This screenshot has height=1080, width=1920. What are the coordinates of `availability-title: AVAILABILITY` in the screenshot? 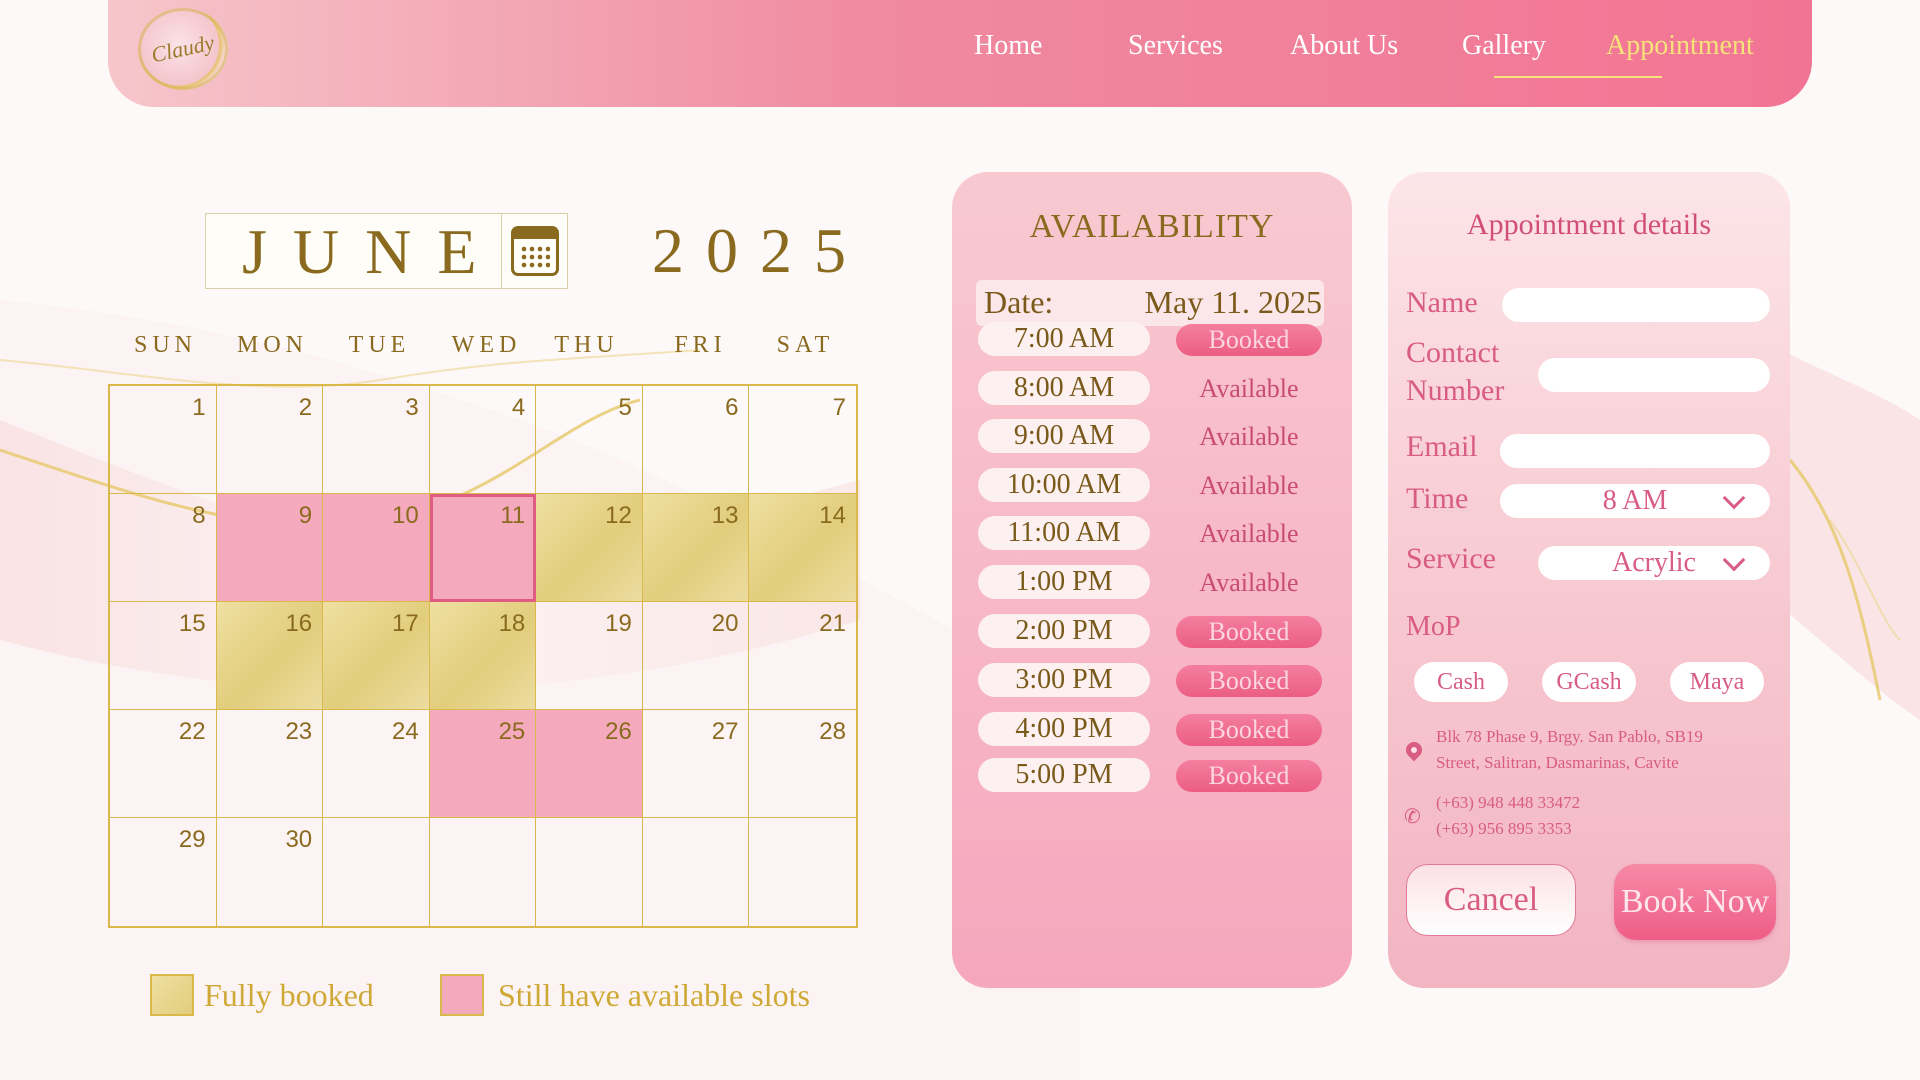 It's located at (1152, 226).